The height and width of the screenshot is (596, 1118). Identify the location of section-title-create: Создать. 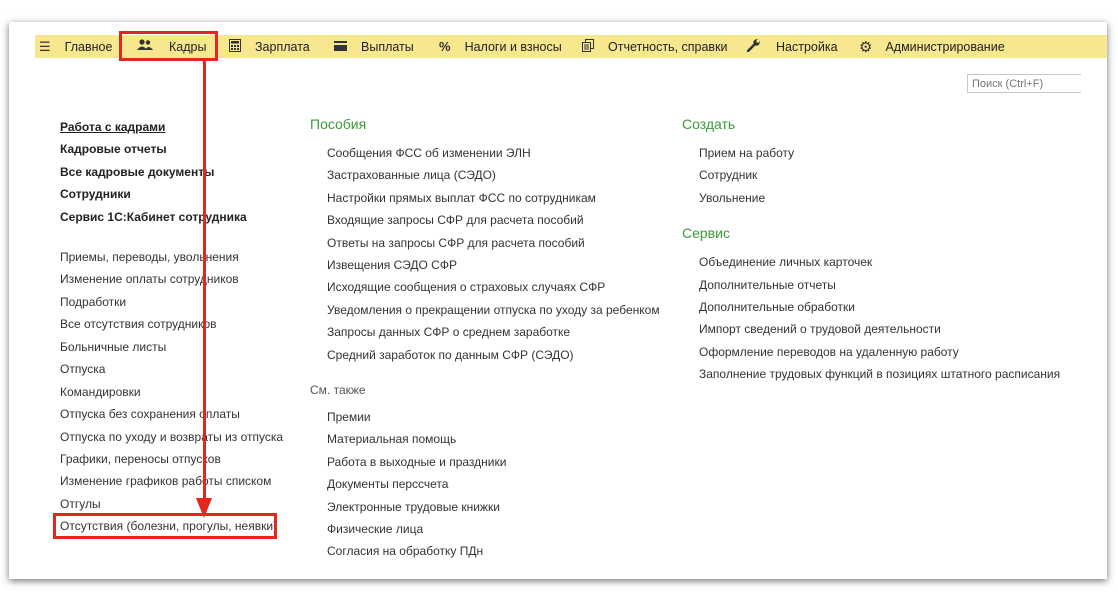
(709, 124).